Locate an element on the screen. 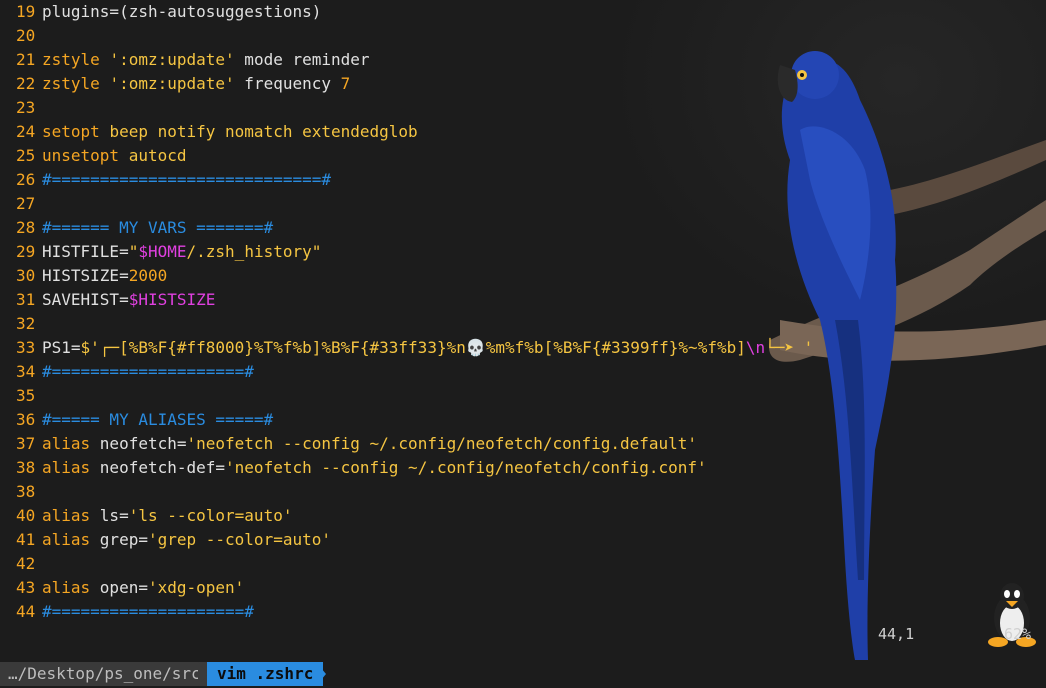 The image size is (1046, 688). code-token: 7 is located at coordinates (345, 83).